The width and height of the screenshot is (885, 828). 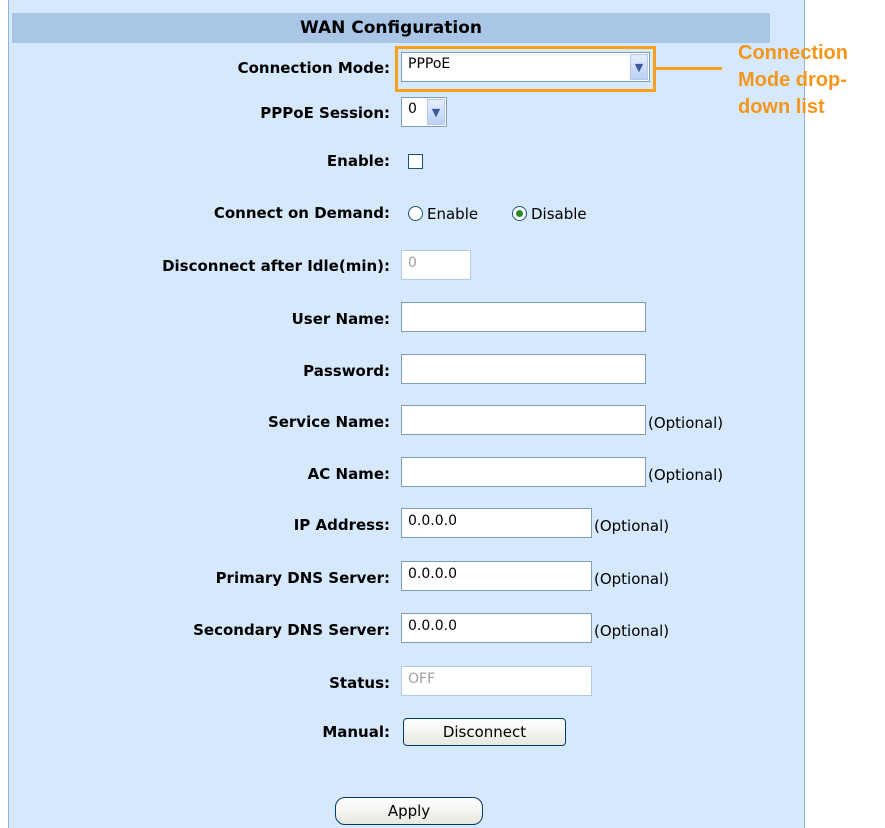 I want to click on service-name-input, so click(x=523, y=420).